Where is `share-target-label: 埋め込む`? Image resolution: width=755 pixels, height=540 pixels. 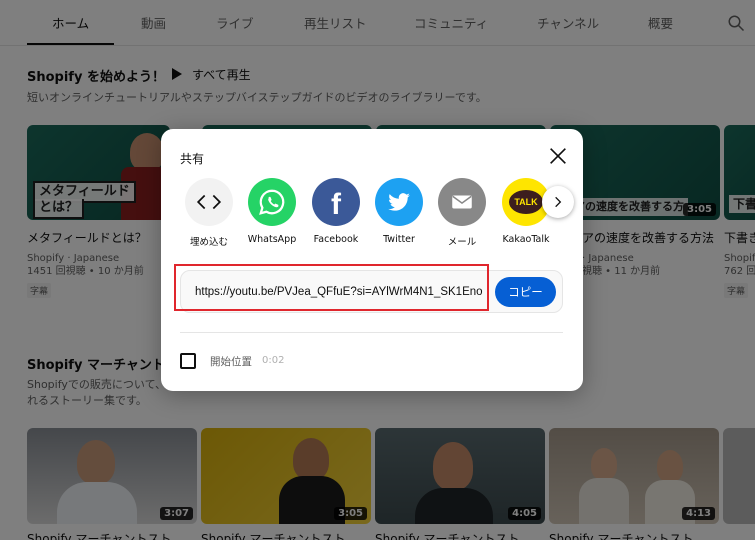
share-target-label: 埋め込む is located at coordinates (208, 242).